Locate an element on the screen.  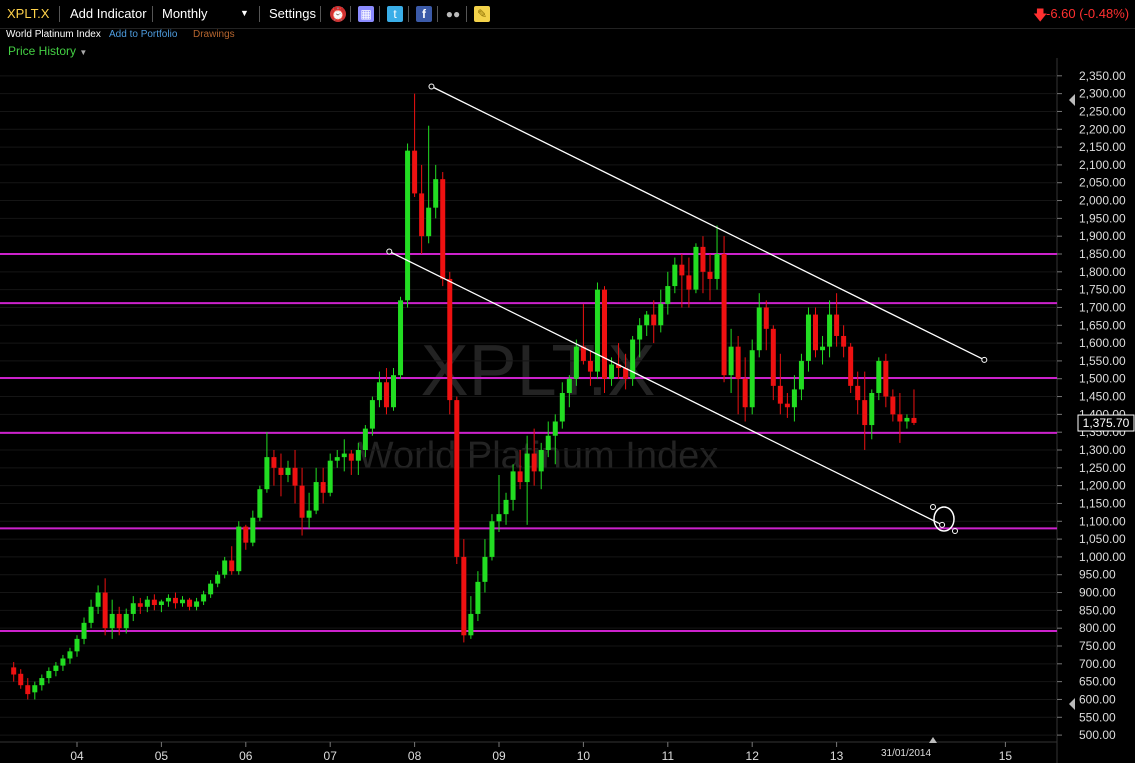
binoculars-icon: ●● is located at coordinates (453, 14).